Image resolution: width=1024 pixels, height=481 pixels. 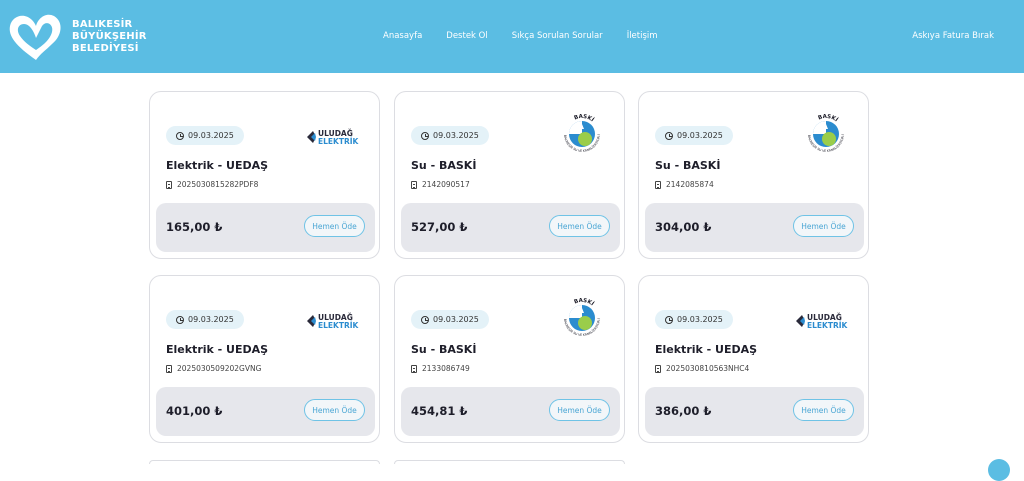 I want to click on invoice-number: 2025030815282PDF8, so click(x=212, y=184).